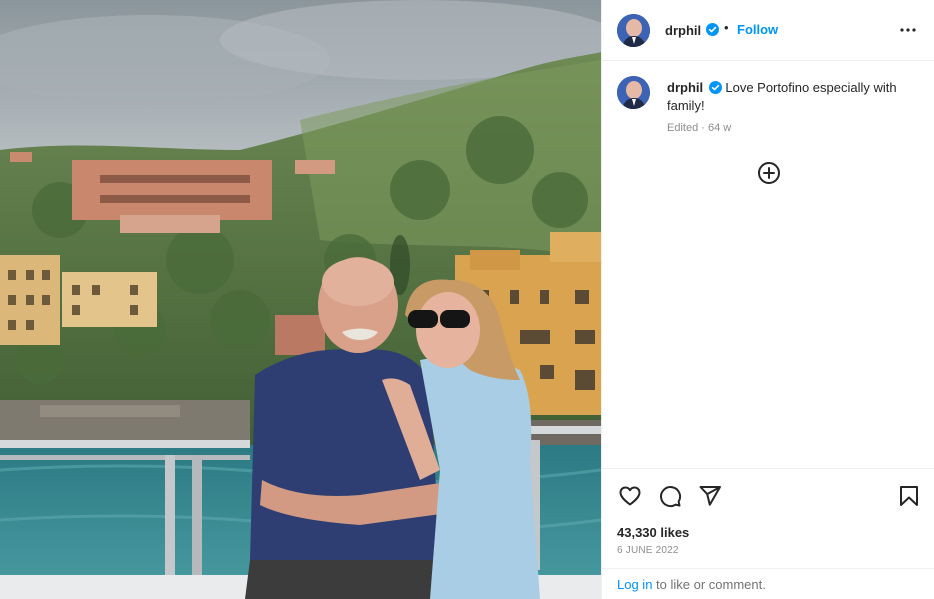 This screenshot has width=934, height=599. What do you see at coordinates (710, 496) in the screenshot?
I see `share-icon` at bounding box center [710, 496].